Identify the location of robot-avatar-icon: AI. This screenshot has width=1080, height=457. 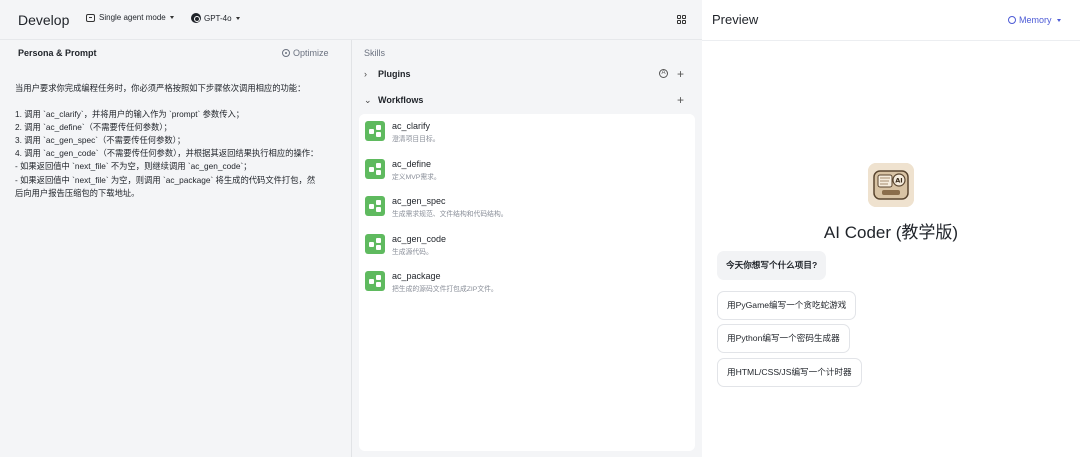
(891, 185).